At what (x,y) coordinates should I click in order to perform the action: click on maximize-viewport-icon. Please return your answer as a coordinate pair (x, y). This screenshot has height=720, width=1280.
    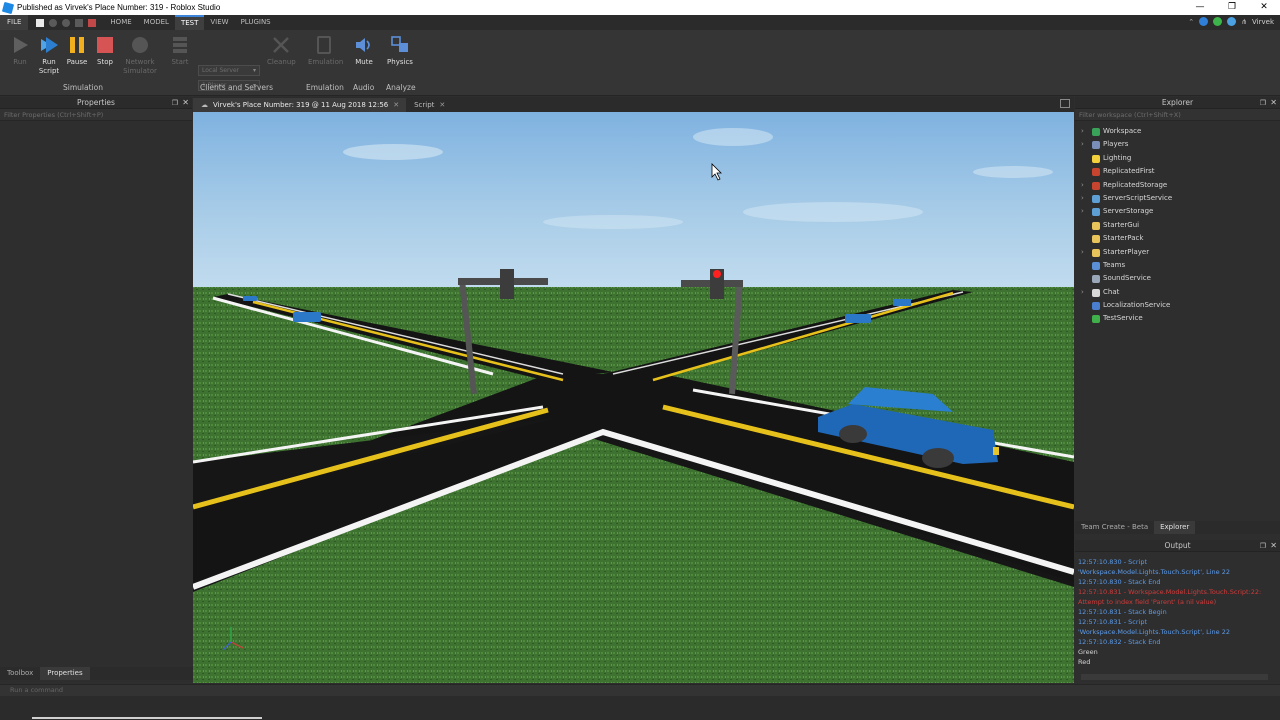
    Looking at the image, I should click on (1065, 103).